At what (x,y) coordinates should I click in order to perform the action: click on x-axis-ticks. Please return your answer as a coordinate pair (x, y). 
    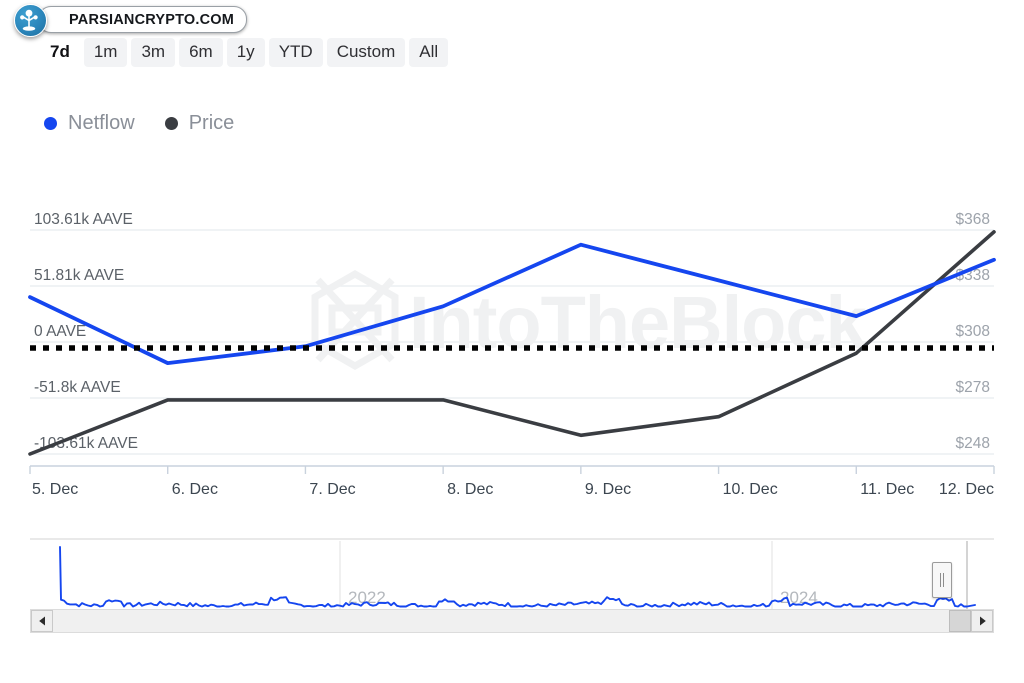
    Looking at the image, I should click on (512, 470).